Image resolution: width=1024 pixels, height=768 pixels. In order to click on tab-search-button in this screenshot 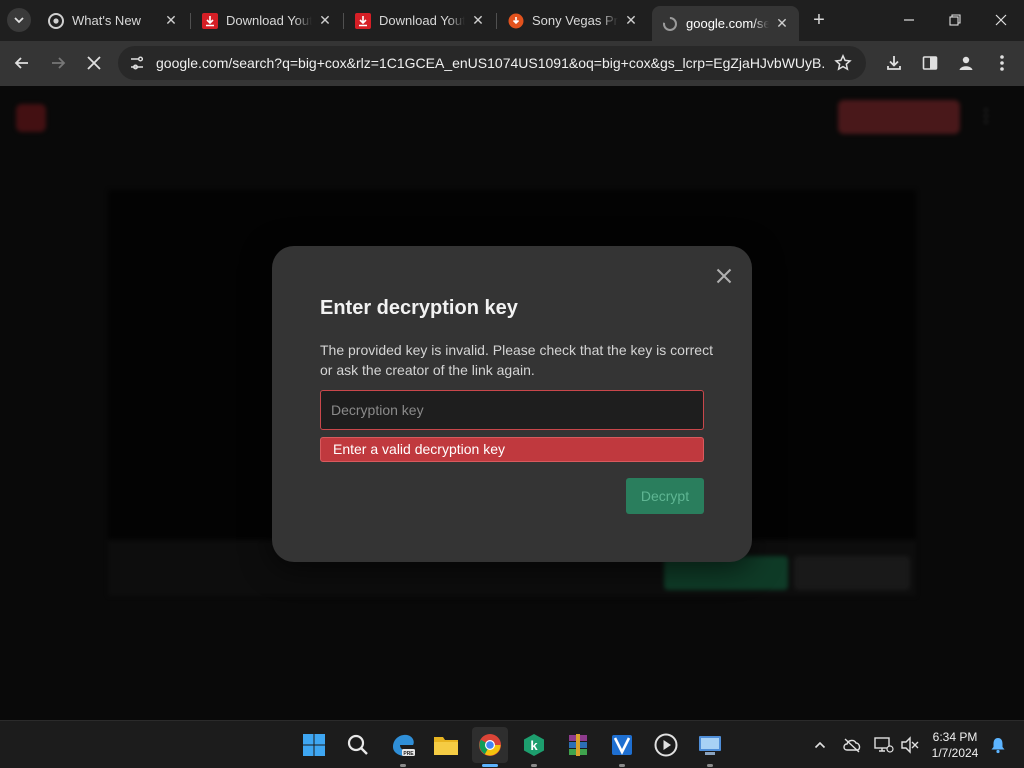, I will do `click(19, 20)`.